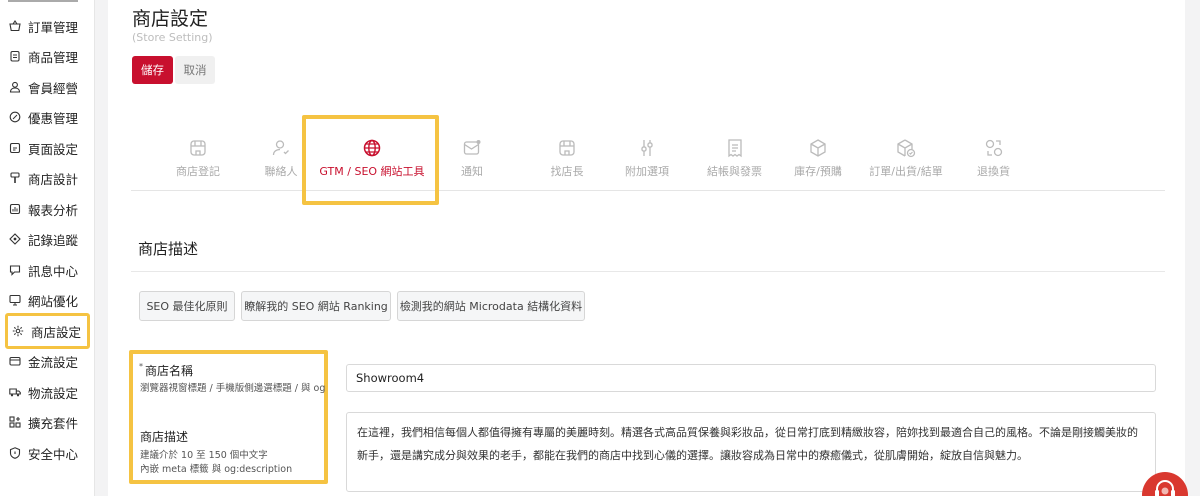 The image size is (1200, 496). I want to click on puzzle-icon, so click(15, 422).